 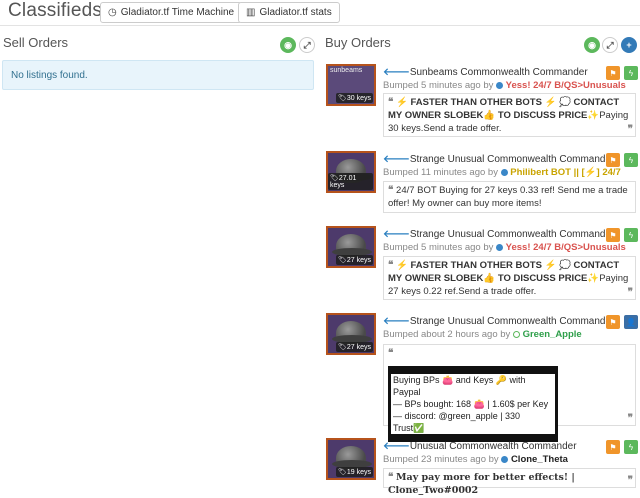 What do you see at coordinates (539, 459) in the screenshot?
I see `user-link: Clone_Theta` at bounding box center [539, 459].